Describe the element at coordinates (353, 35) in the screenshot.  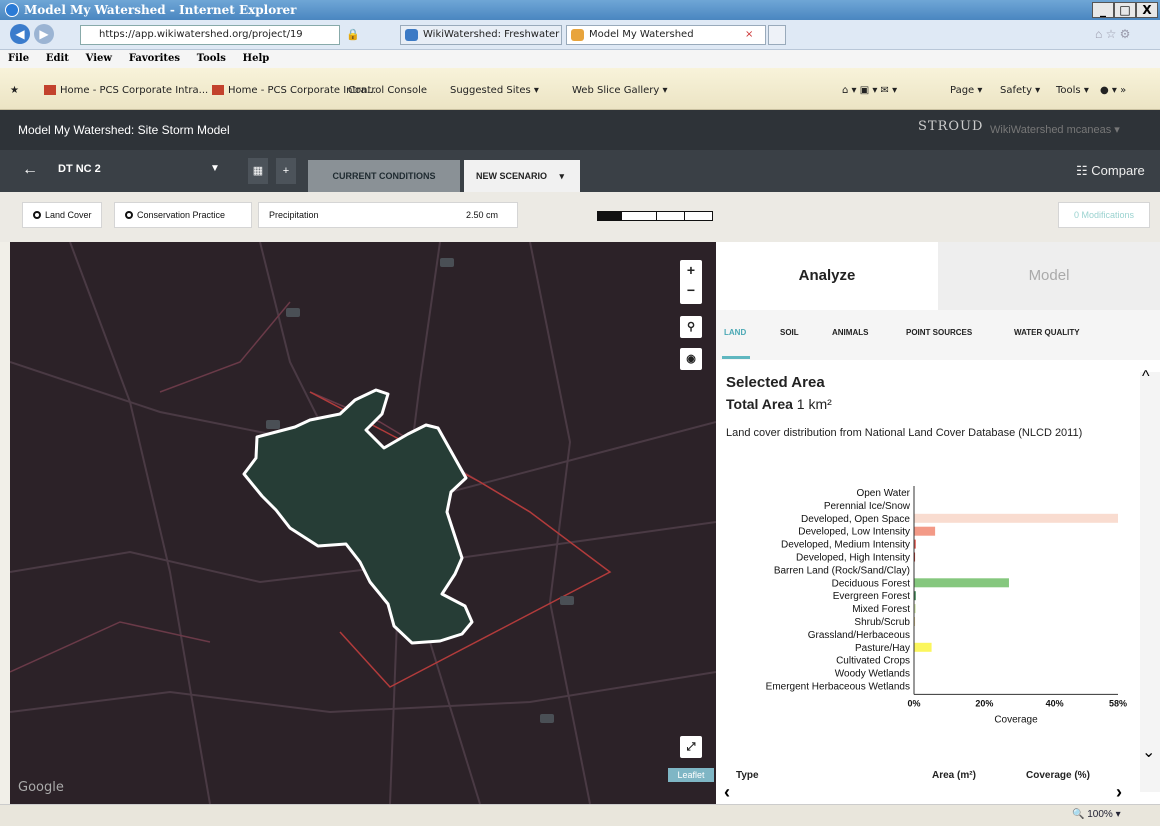
I see `lock-icon: 🔒` at that location.